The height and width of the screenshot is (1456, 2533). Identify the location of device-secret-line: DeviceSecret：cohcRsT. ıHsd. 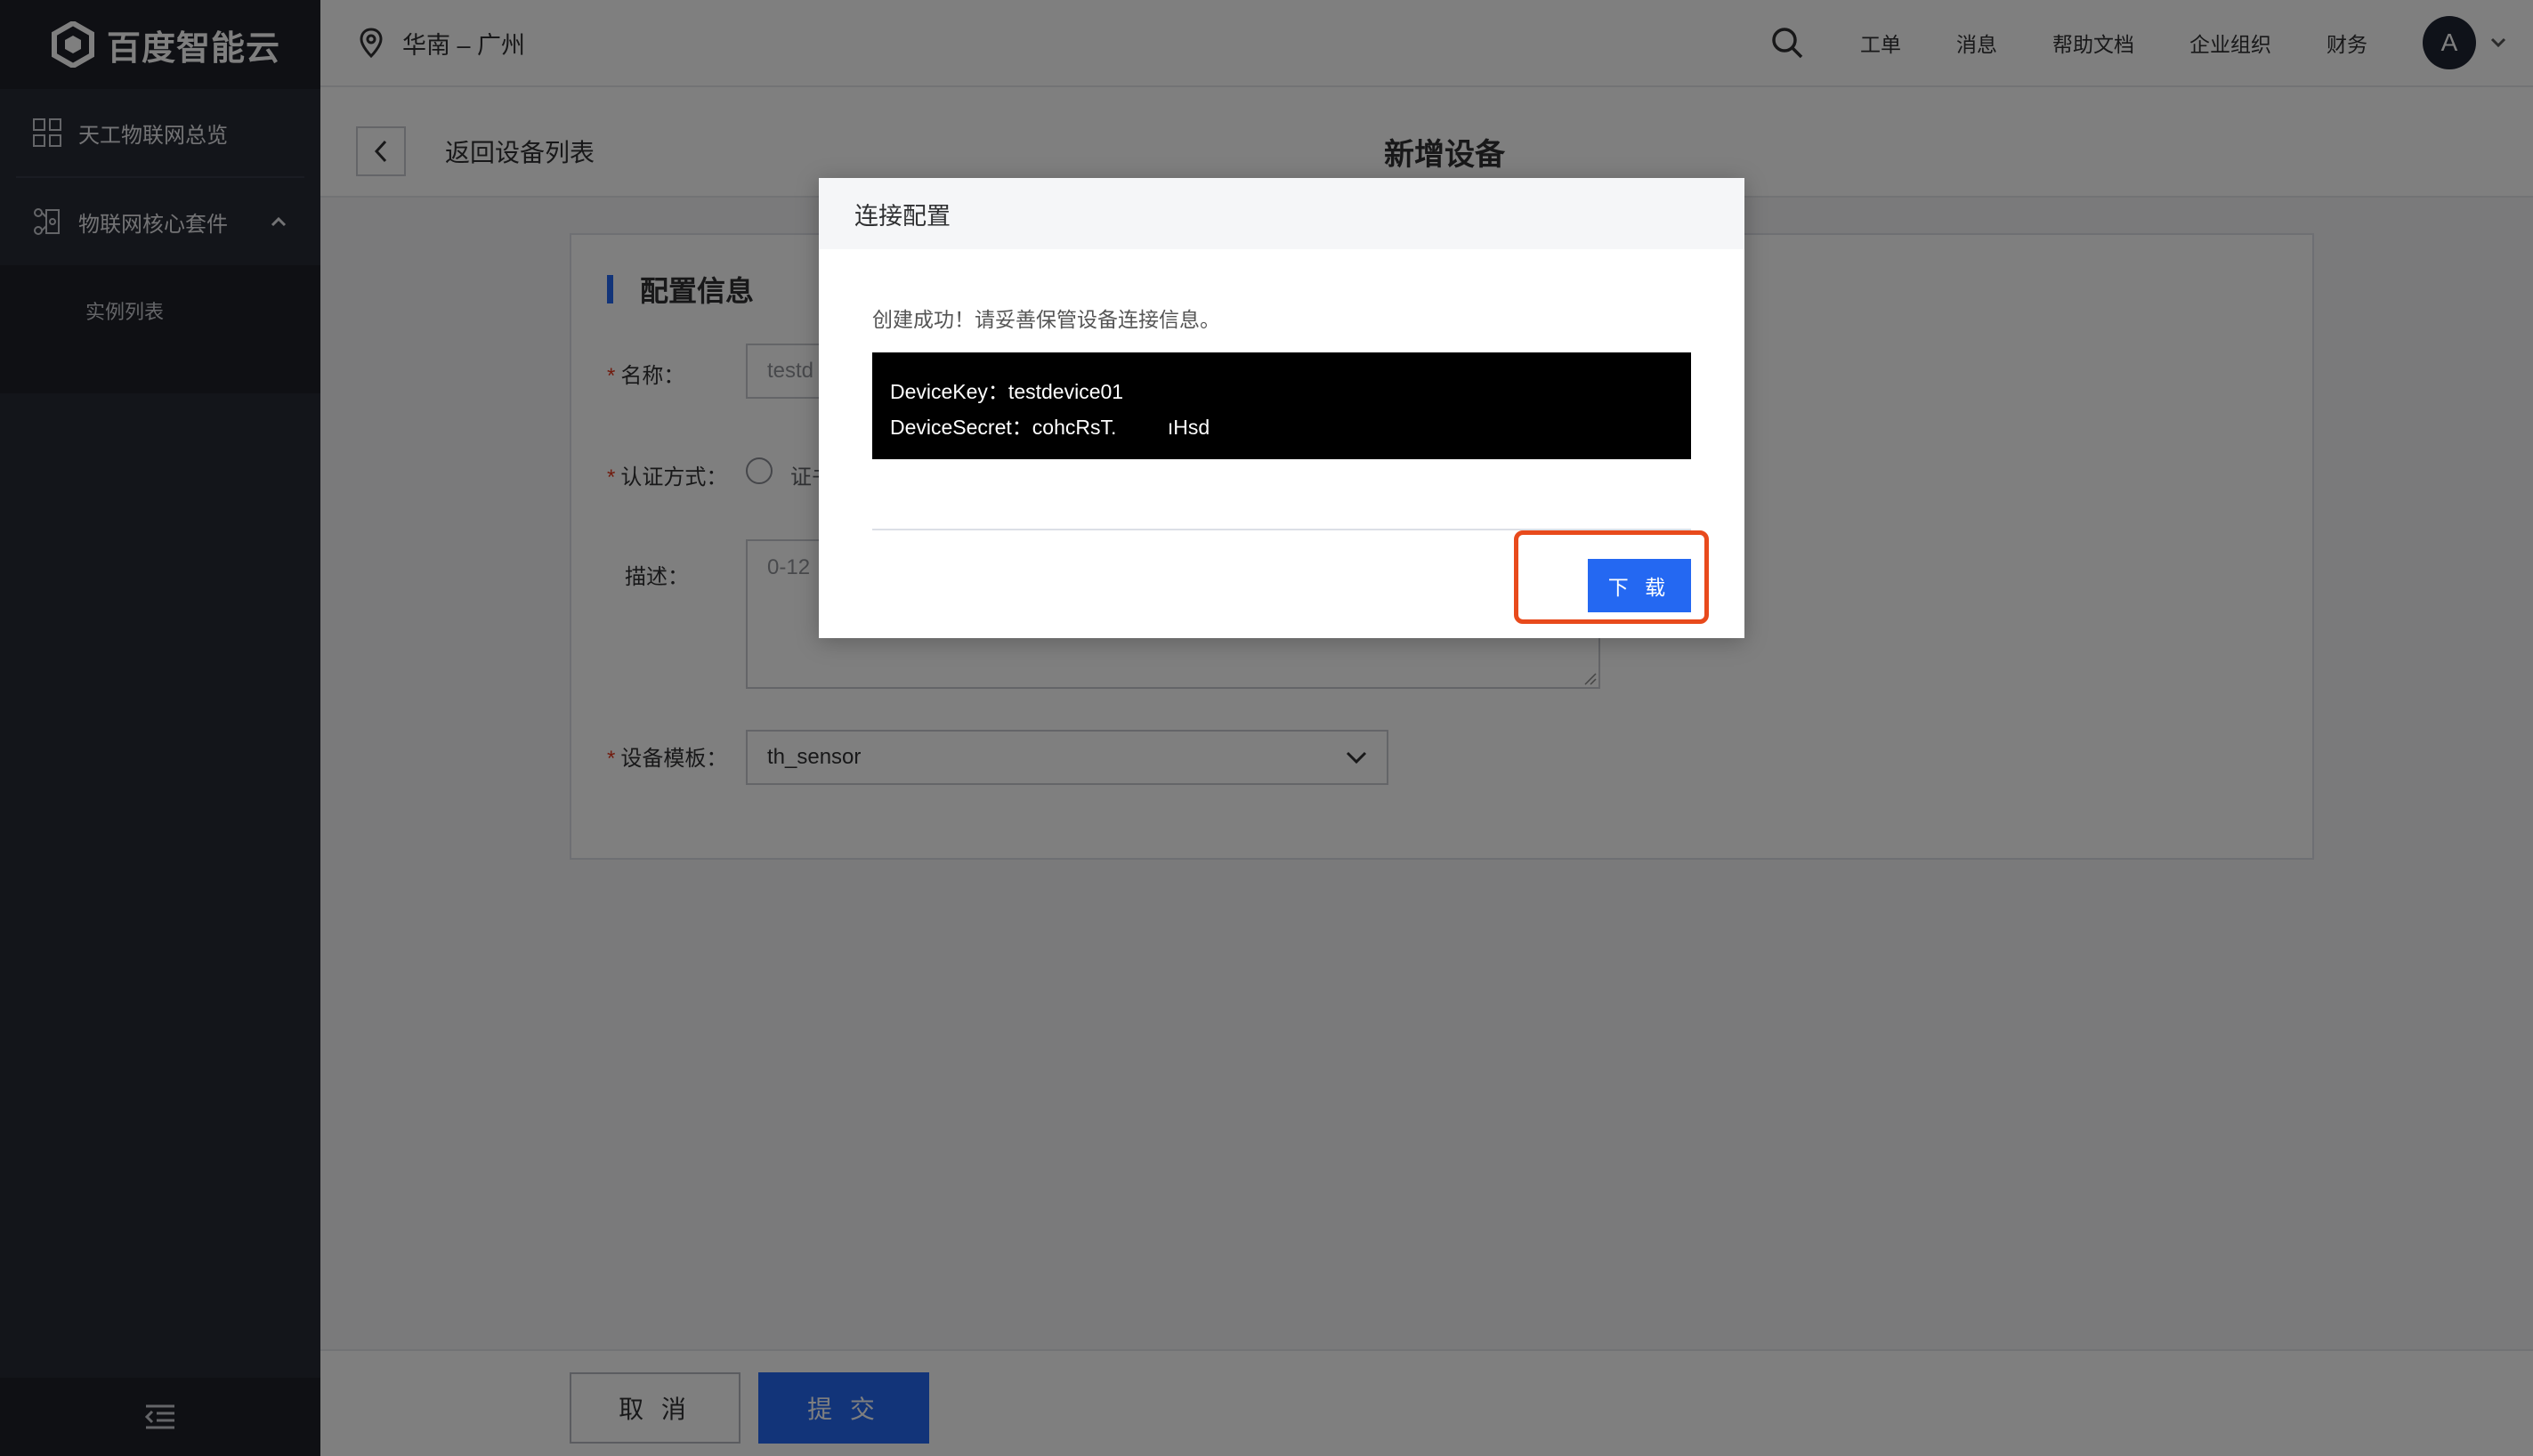
(1050, 427).